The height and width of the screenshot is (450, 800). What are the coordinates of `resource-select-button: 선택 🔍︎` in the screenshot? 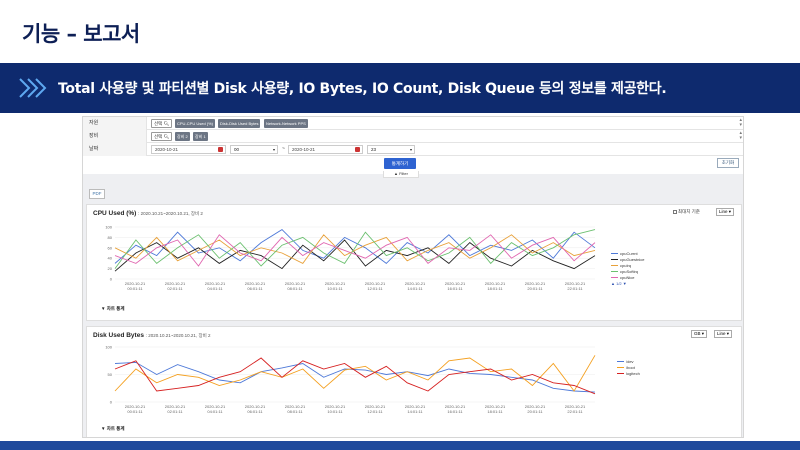 It's located at (162, 123).